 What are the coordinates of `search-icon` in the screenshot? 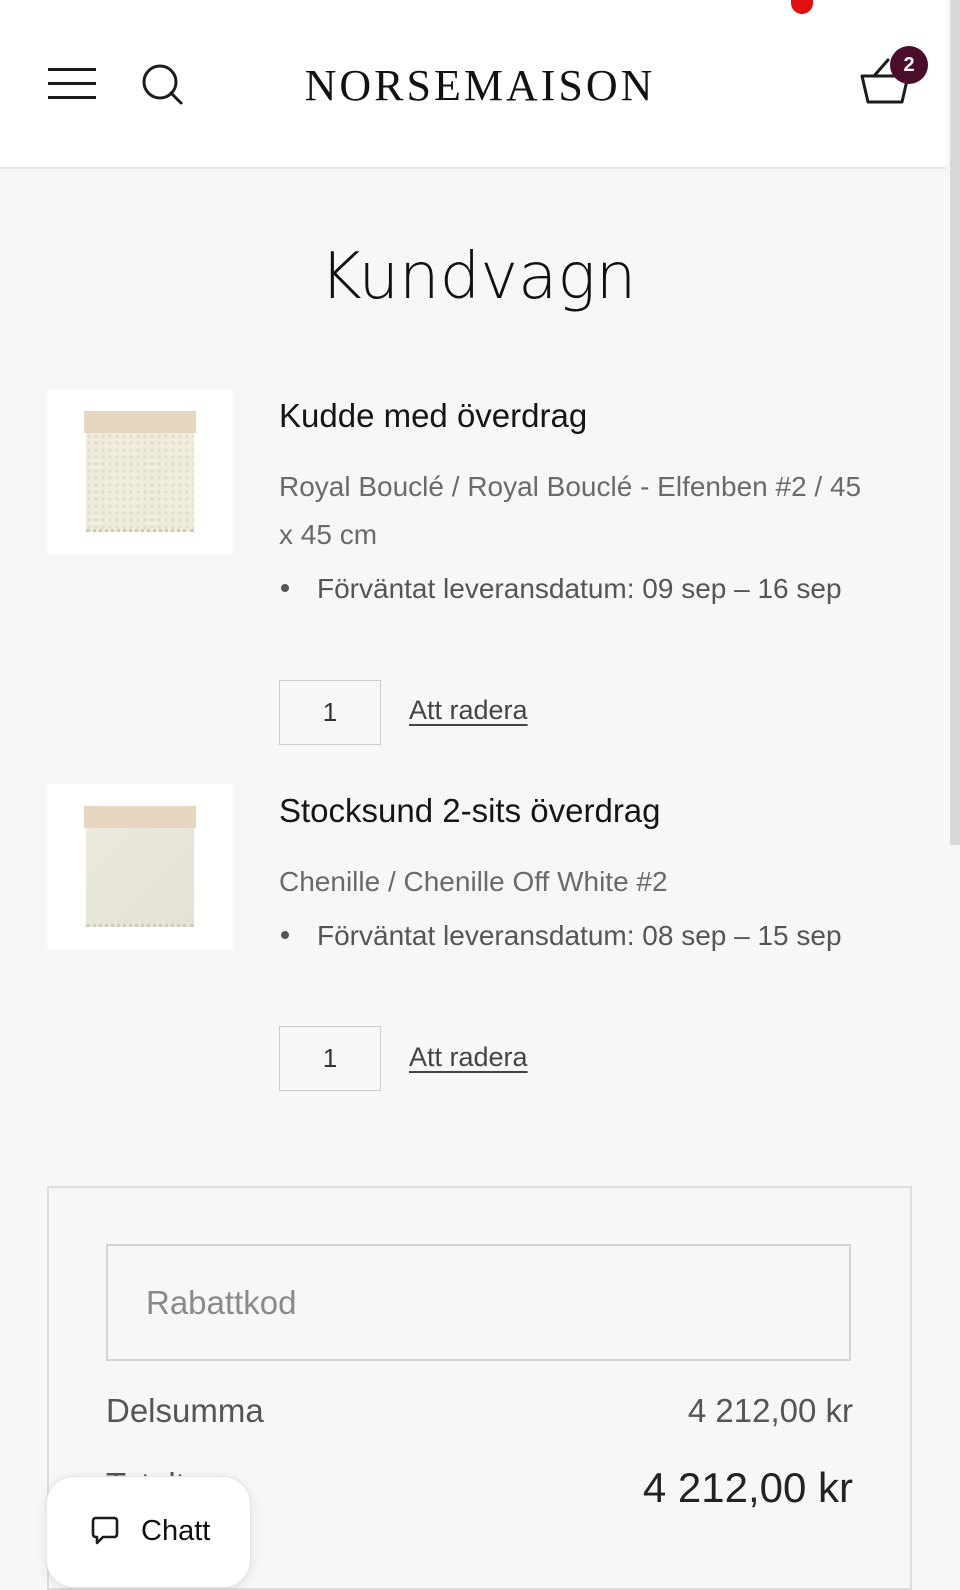 It's located at (162, 84).